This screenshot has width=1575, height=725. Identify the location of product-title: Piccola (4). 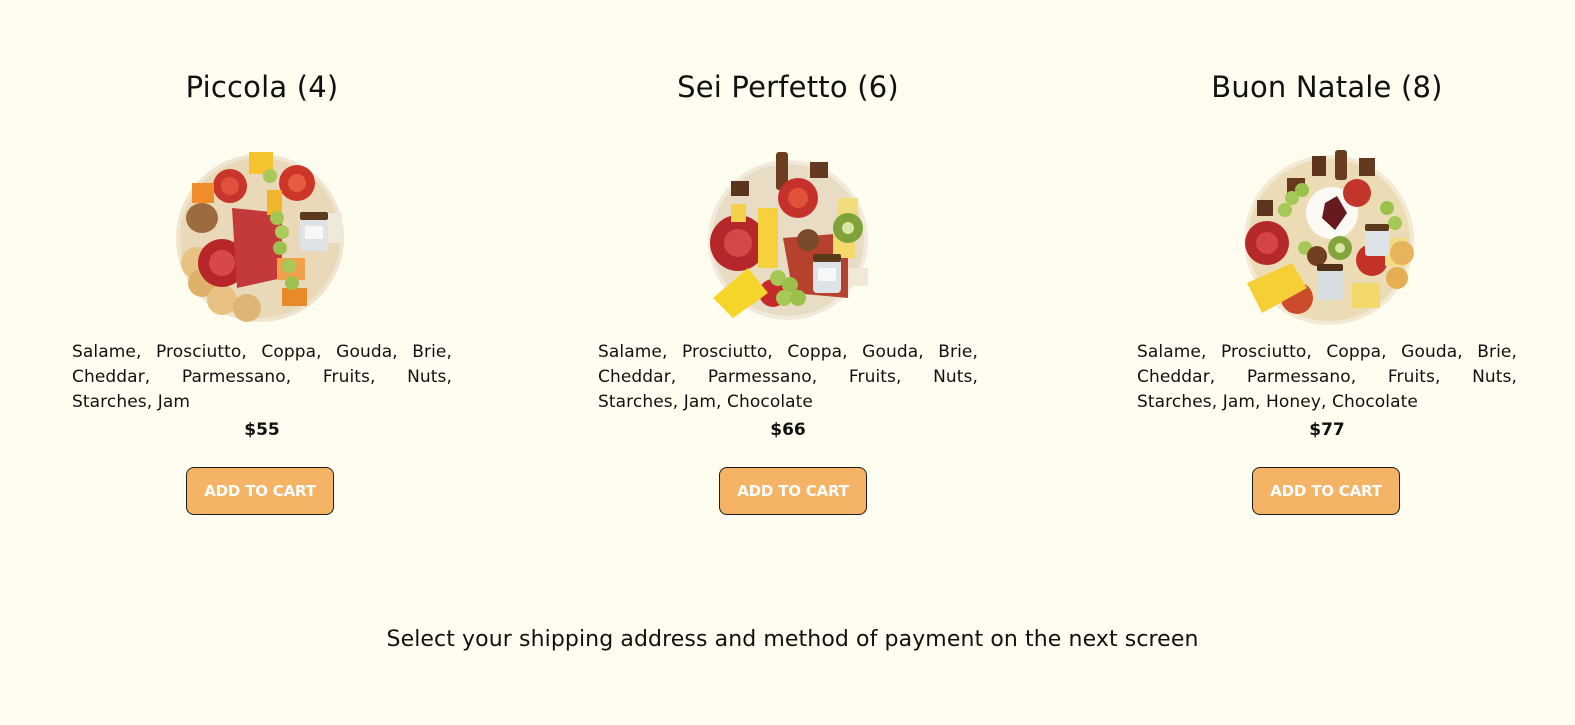
(262, 87).